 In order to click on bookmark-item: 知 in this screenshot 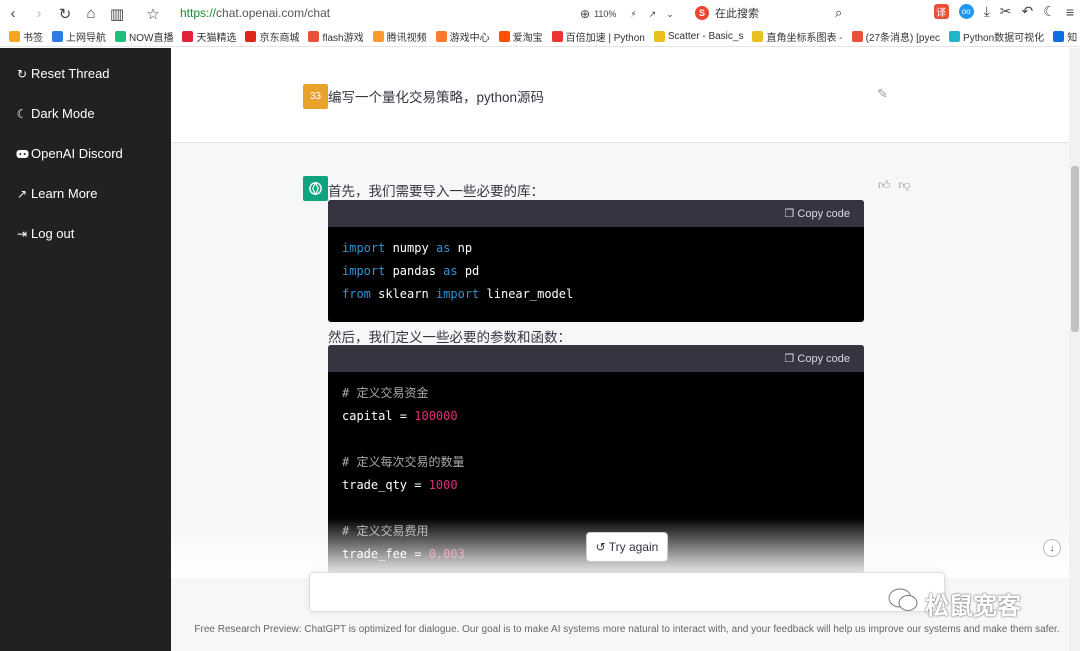, I will do `click(1065, 36)`.